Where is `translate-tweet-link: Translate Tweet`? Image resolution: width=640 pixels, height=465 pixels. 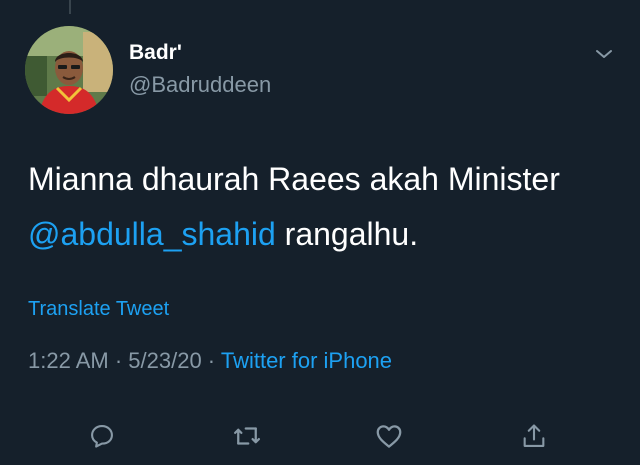
translate-tweet-link: Translate Tweet is located at coordinates (98, 309).